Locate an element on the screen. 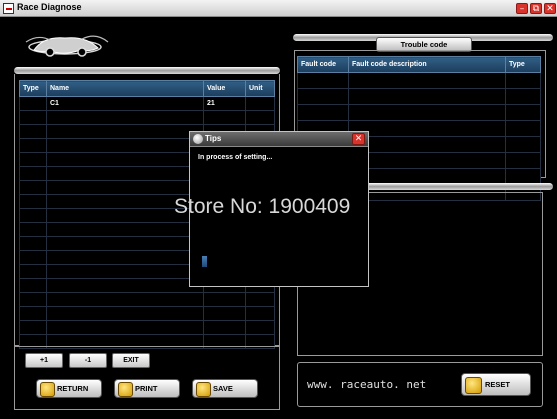  cell-value: 21 is located at coordinates (224, 103).